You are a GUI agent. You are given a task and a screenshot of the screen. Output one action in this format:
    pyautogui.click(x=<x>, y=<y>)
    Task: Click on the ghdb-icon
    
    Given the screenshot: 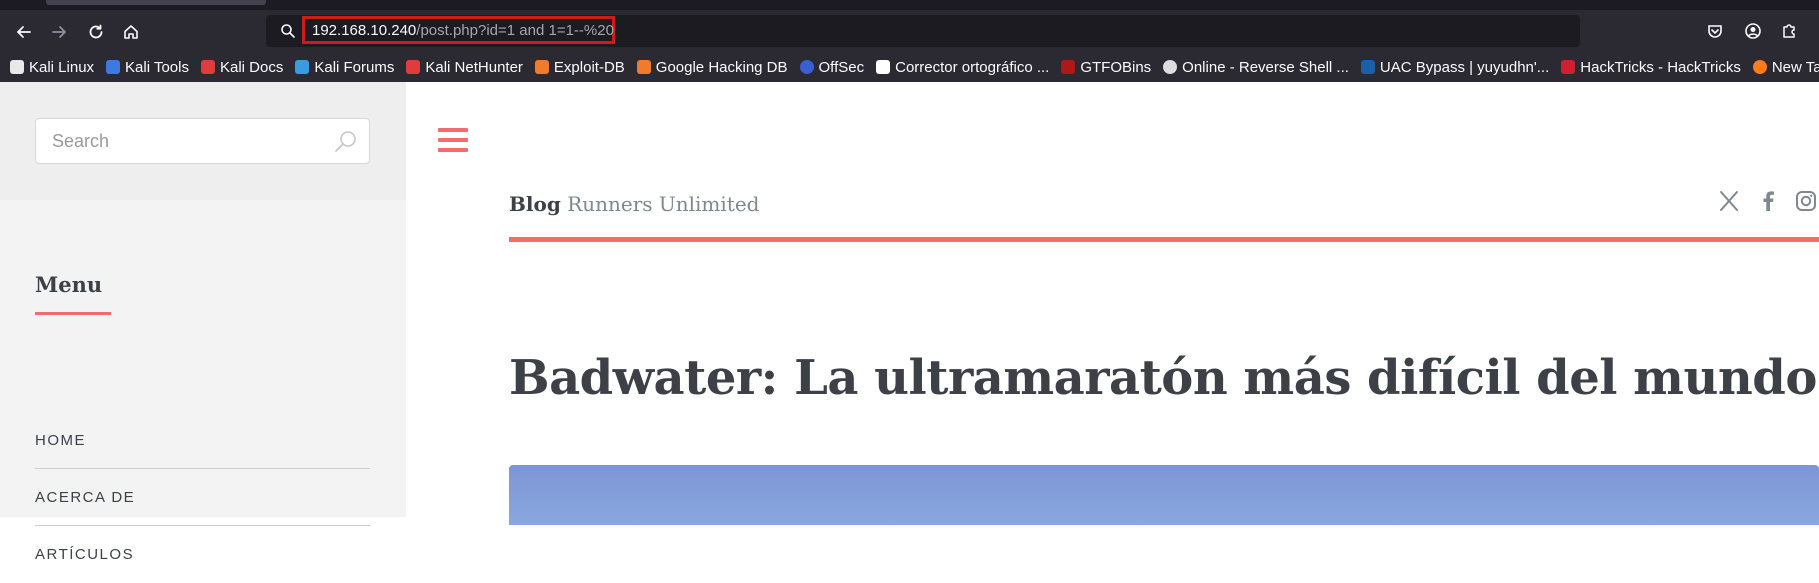 What is the action you would take?
    pyautogui.click(x=643, y=67)
    